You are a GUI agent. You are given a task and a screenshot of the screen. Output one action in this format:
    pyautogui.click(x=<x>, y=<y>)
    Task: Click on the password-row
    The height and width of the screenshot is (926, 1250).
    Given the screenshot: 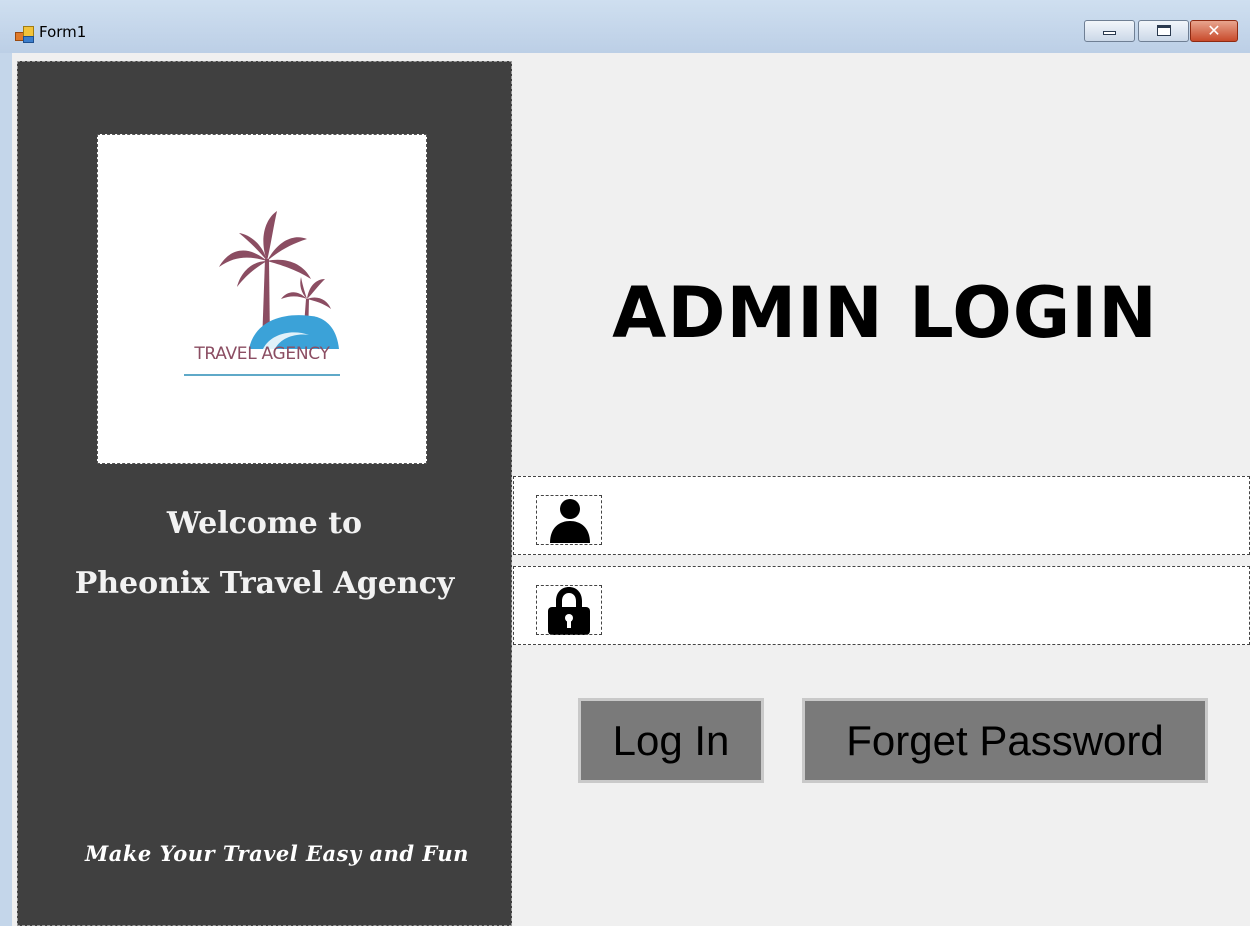 What is the action you would take?
    pyautogui.click(x=881, y=605)
    